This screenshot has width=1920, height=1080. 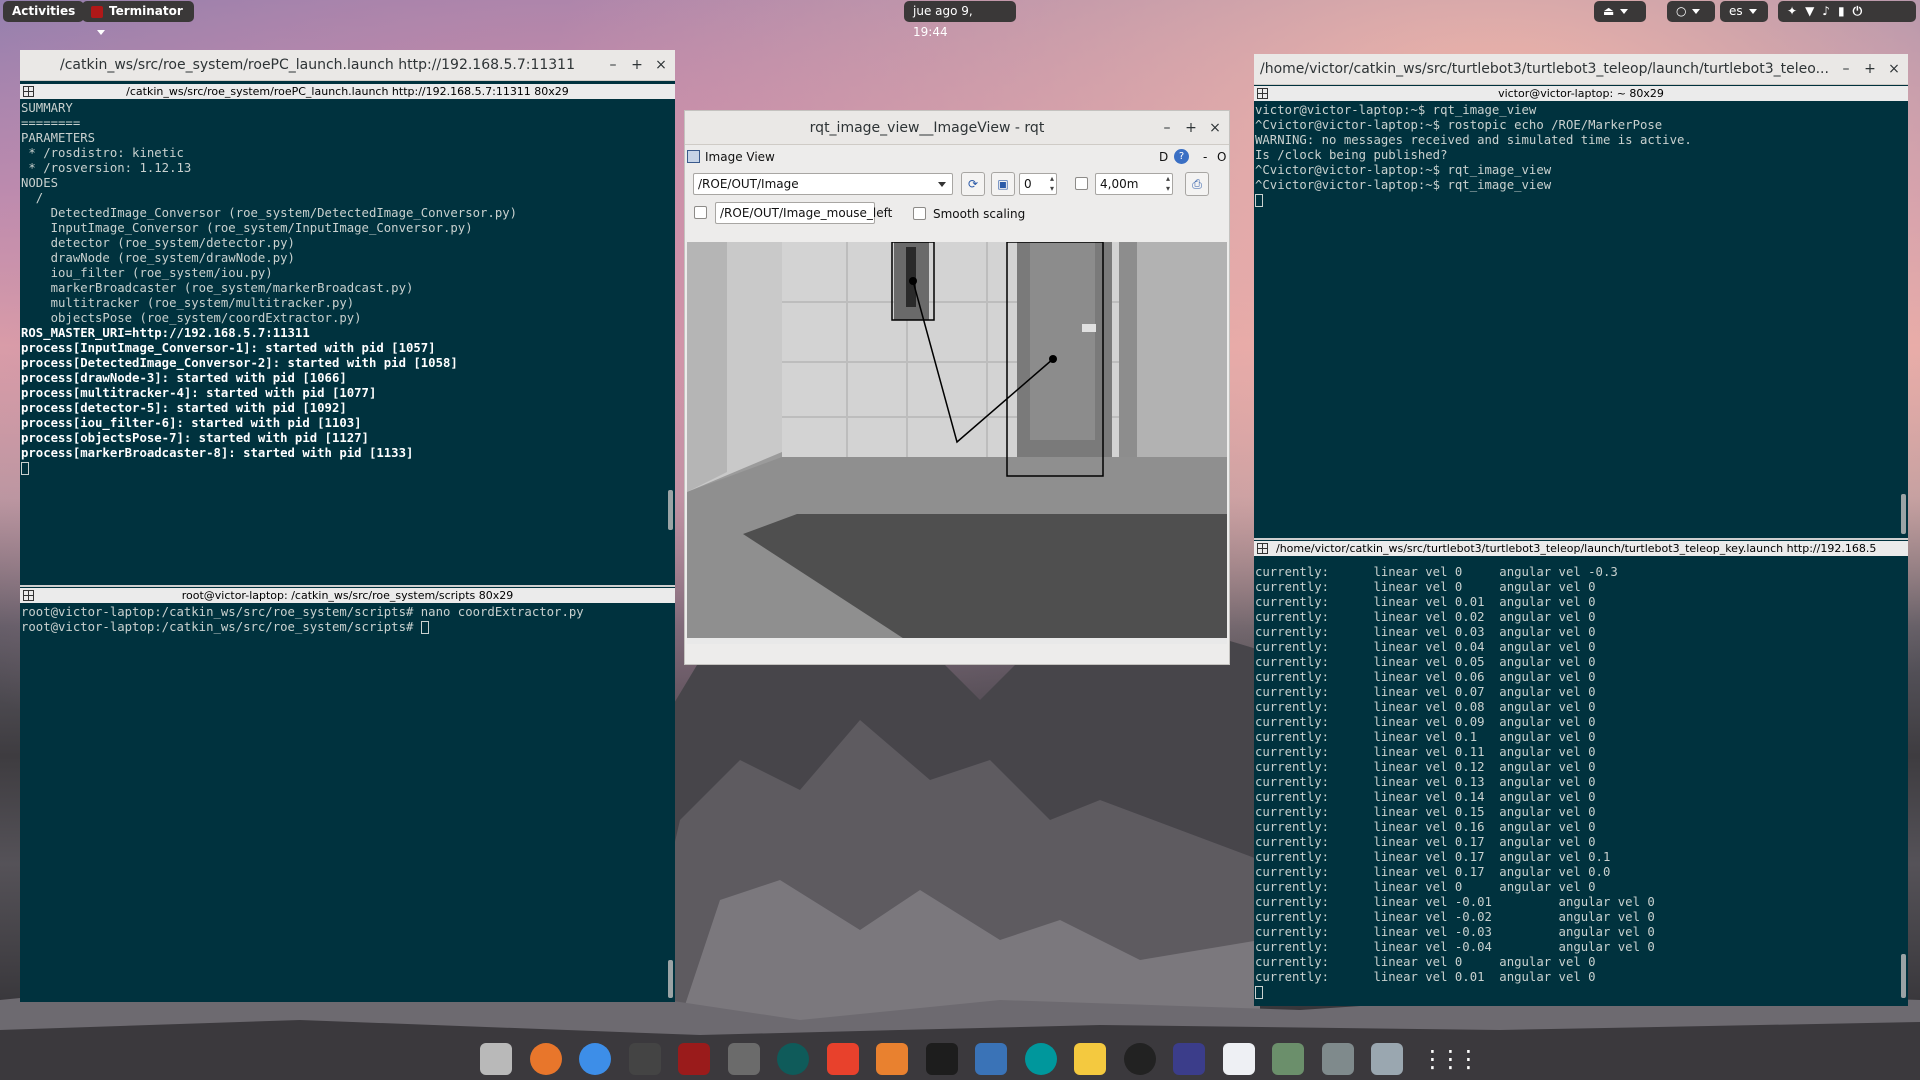 What do you see at coordinates (1337, 1059) in the screenshot?
I see `screenshot-icon` at bounding box center [1337, 1059].